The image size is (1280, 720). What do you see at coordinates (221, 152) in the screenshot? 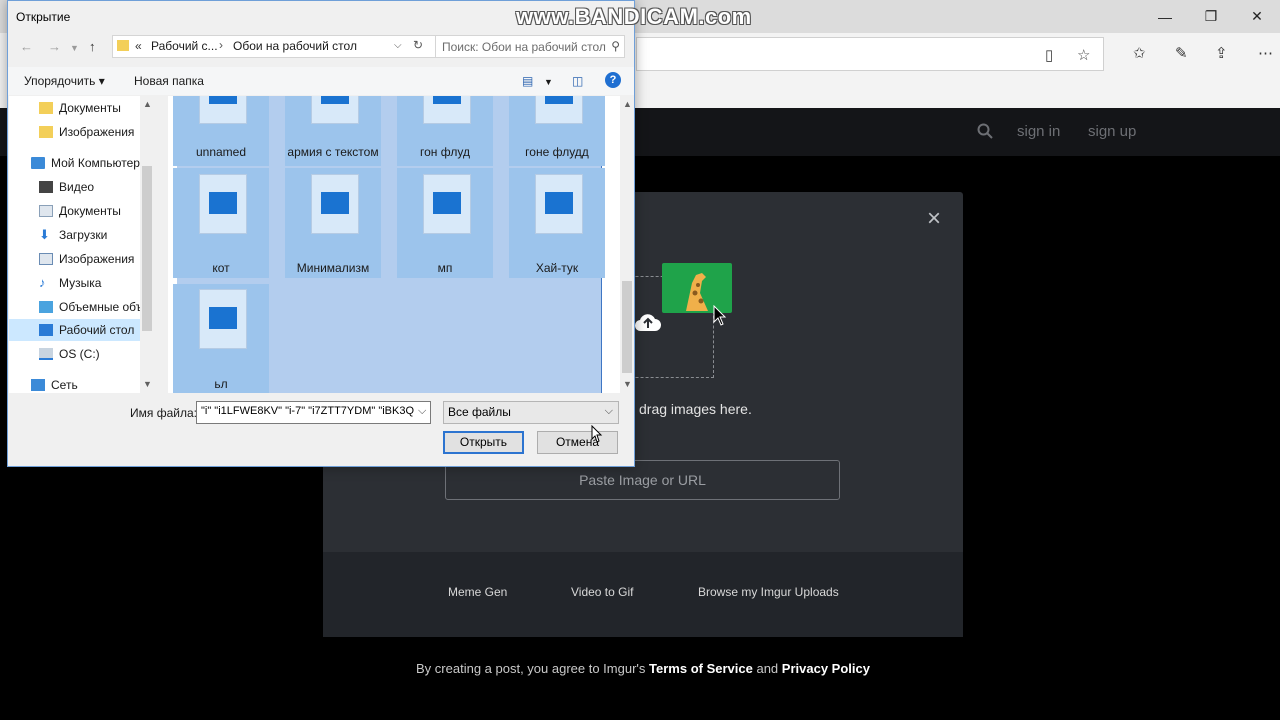
I see `file-name: unnamed` at bounding box center [221, 152].